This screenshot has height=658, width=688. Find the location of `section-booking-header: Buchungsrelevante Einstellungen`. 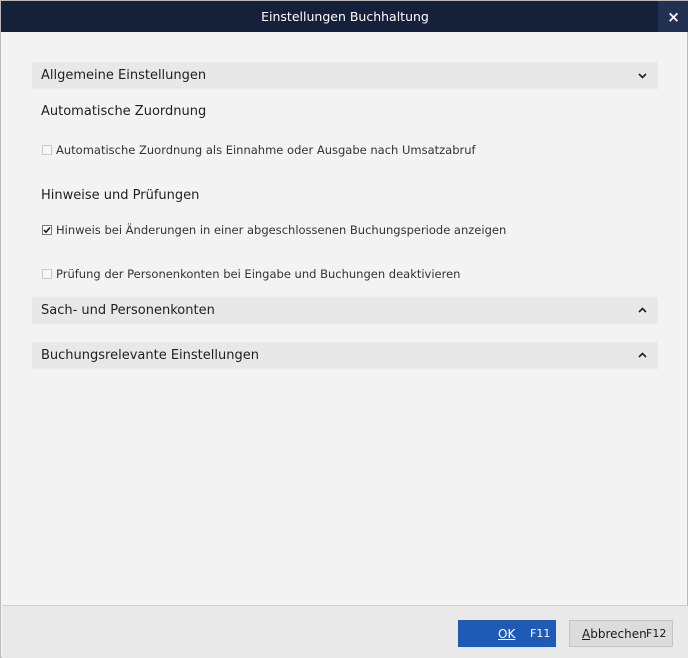

section-booking-header: Buchungsrelevante Einstellungen is located at coordinates (345, 355).